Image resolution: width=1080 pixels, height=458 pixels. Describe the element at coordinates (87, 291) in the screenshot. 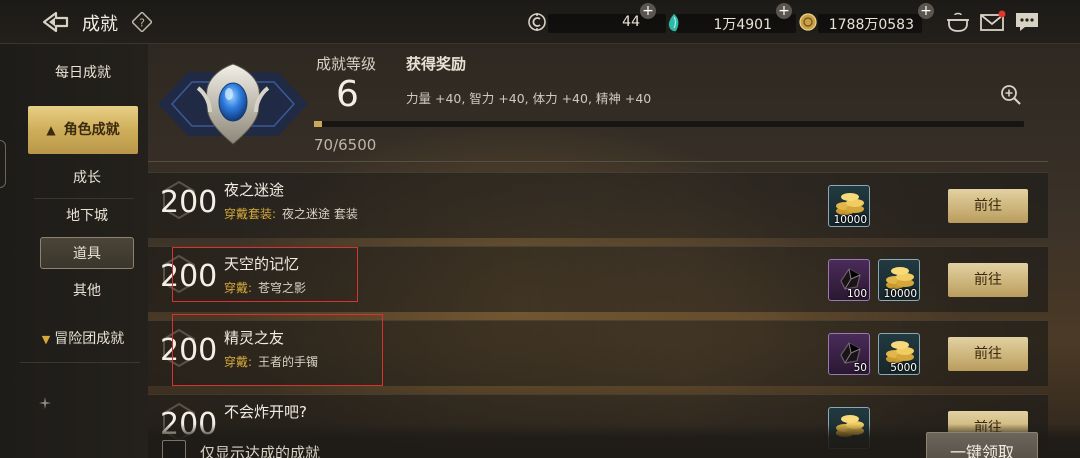

I see `sidebar-sub-other: 其他` at that location.